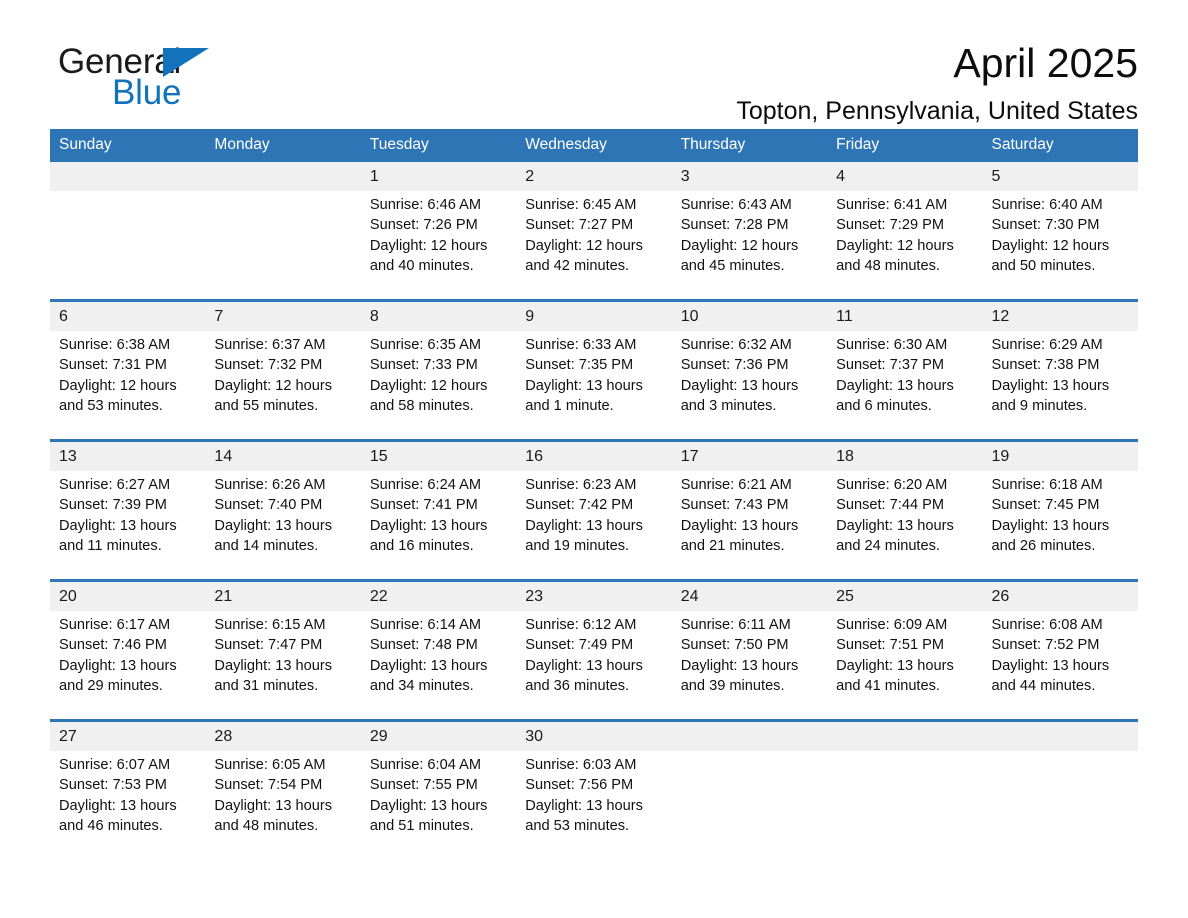 This screenshot has width=1188, height=918. I want to click on week-date-row: 1 2 3 4 5, so click(594, 176).